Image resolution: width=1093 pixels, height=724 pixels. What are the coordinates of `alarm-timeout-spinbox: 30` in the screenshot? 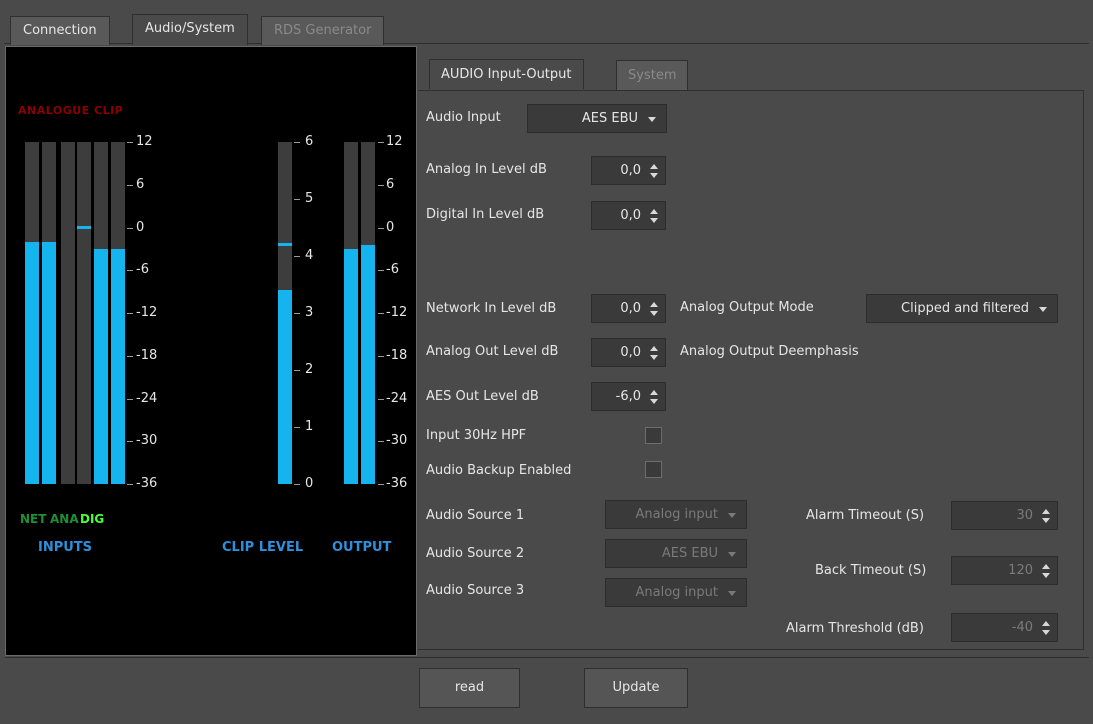 It's located at (1004, 515).